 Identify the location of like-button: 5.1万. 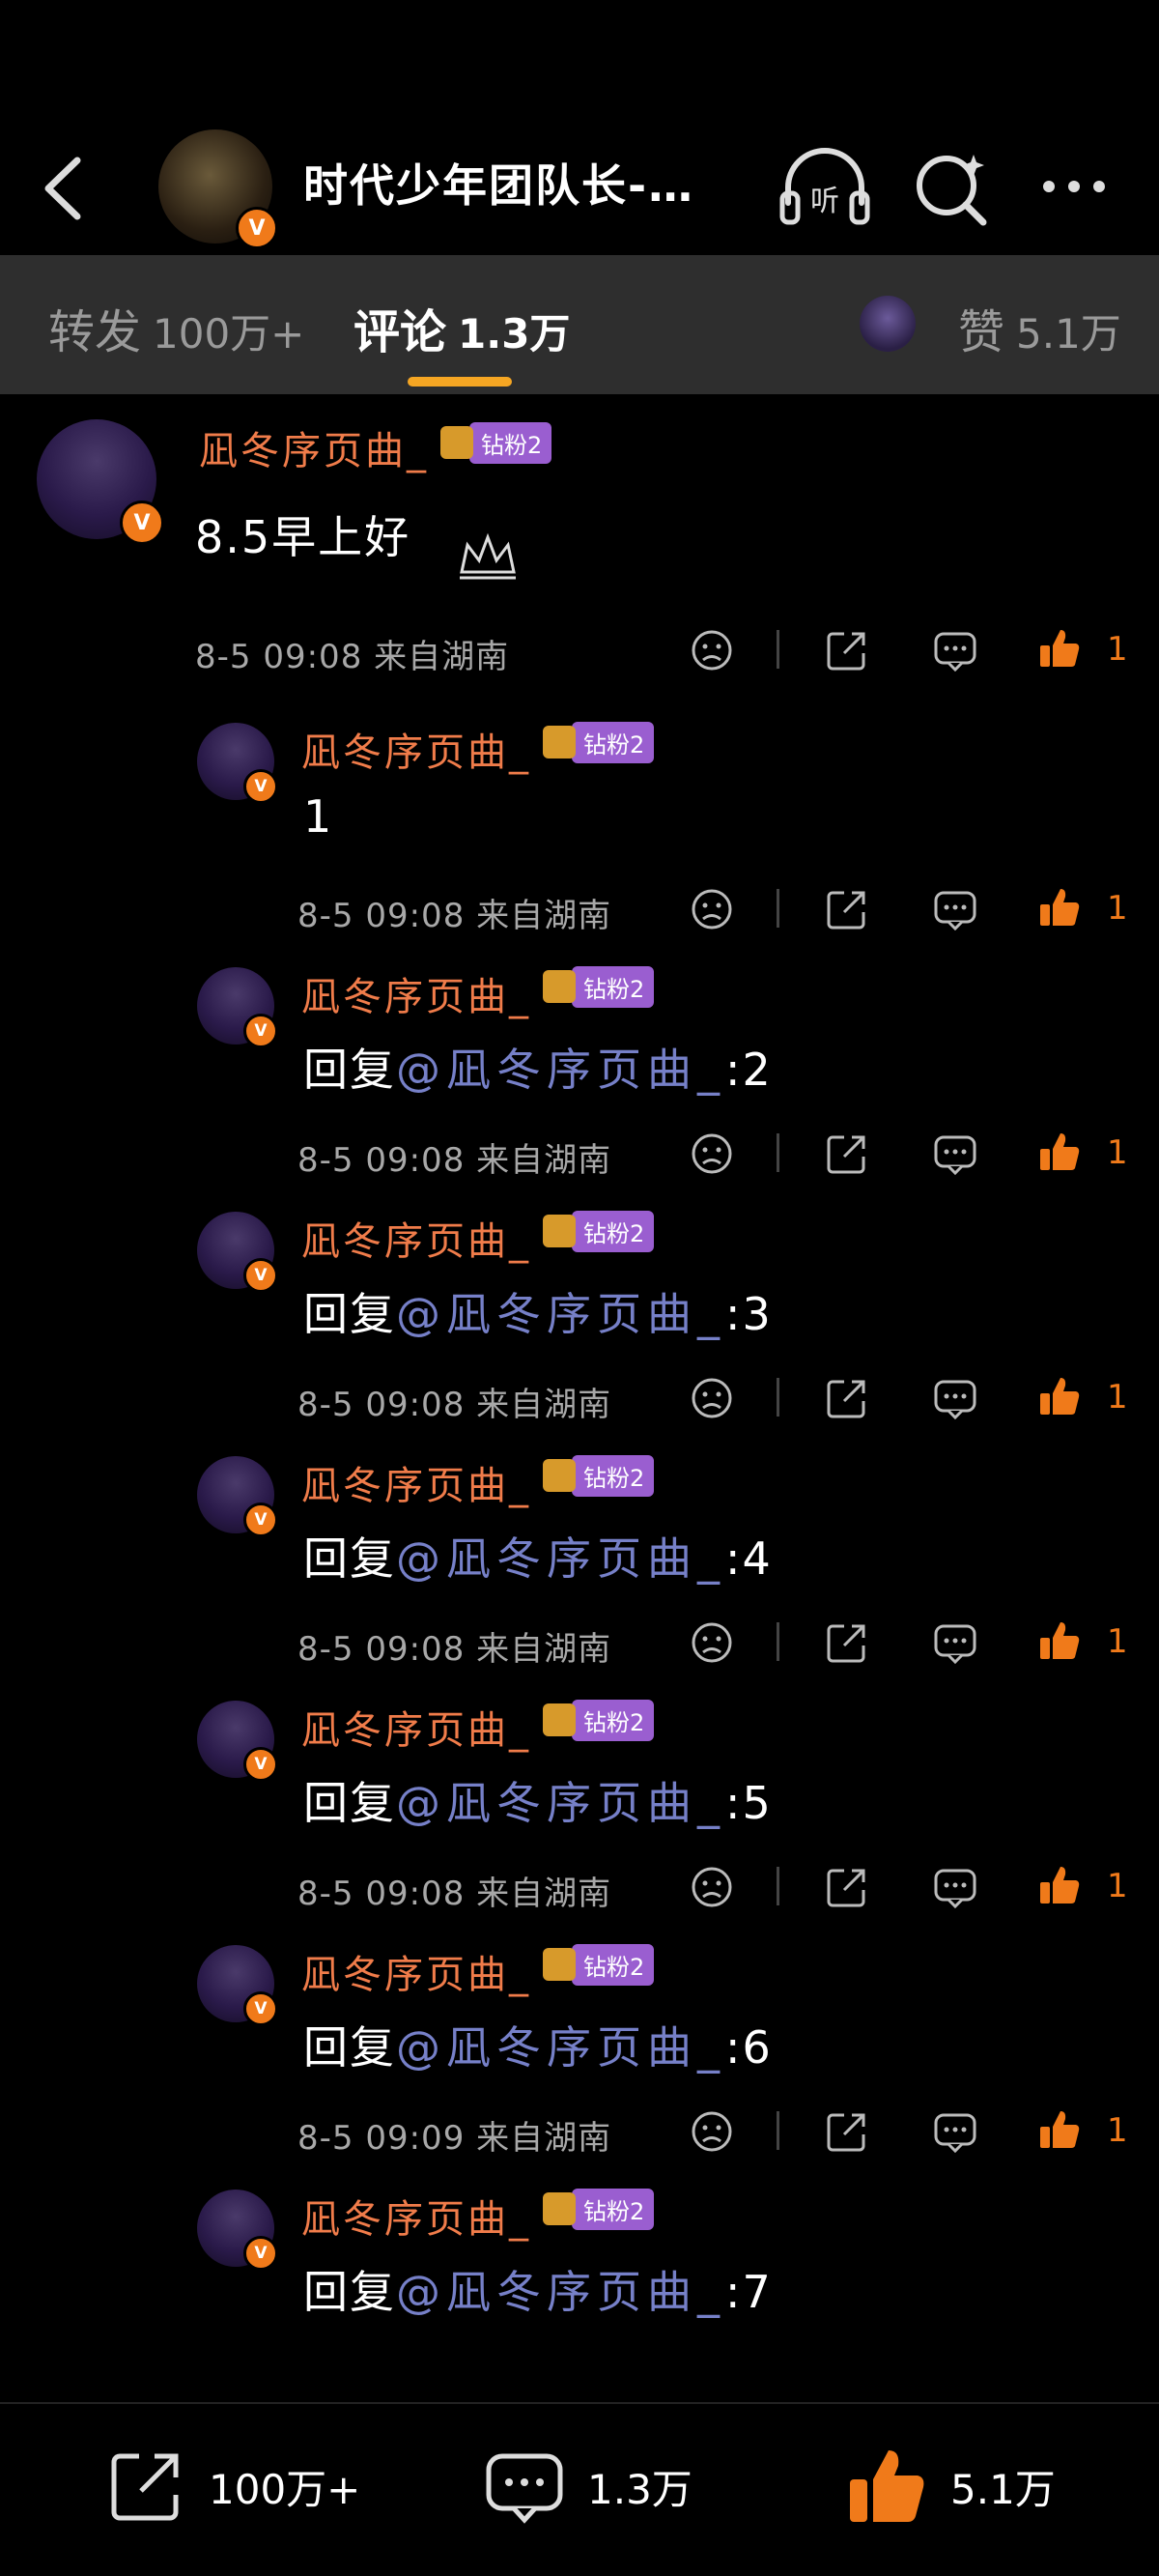
(951, 2487).